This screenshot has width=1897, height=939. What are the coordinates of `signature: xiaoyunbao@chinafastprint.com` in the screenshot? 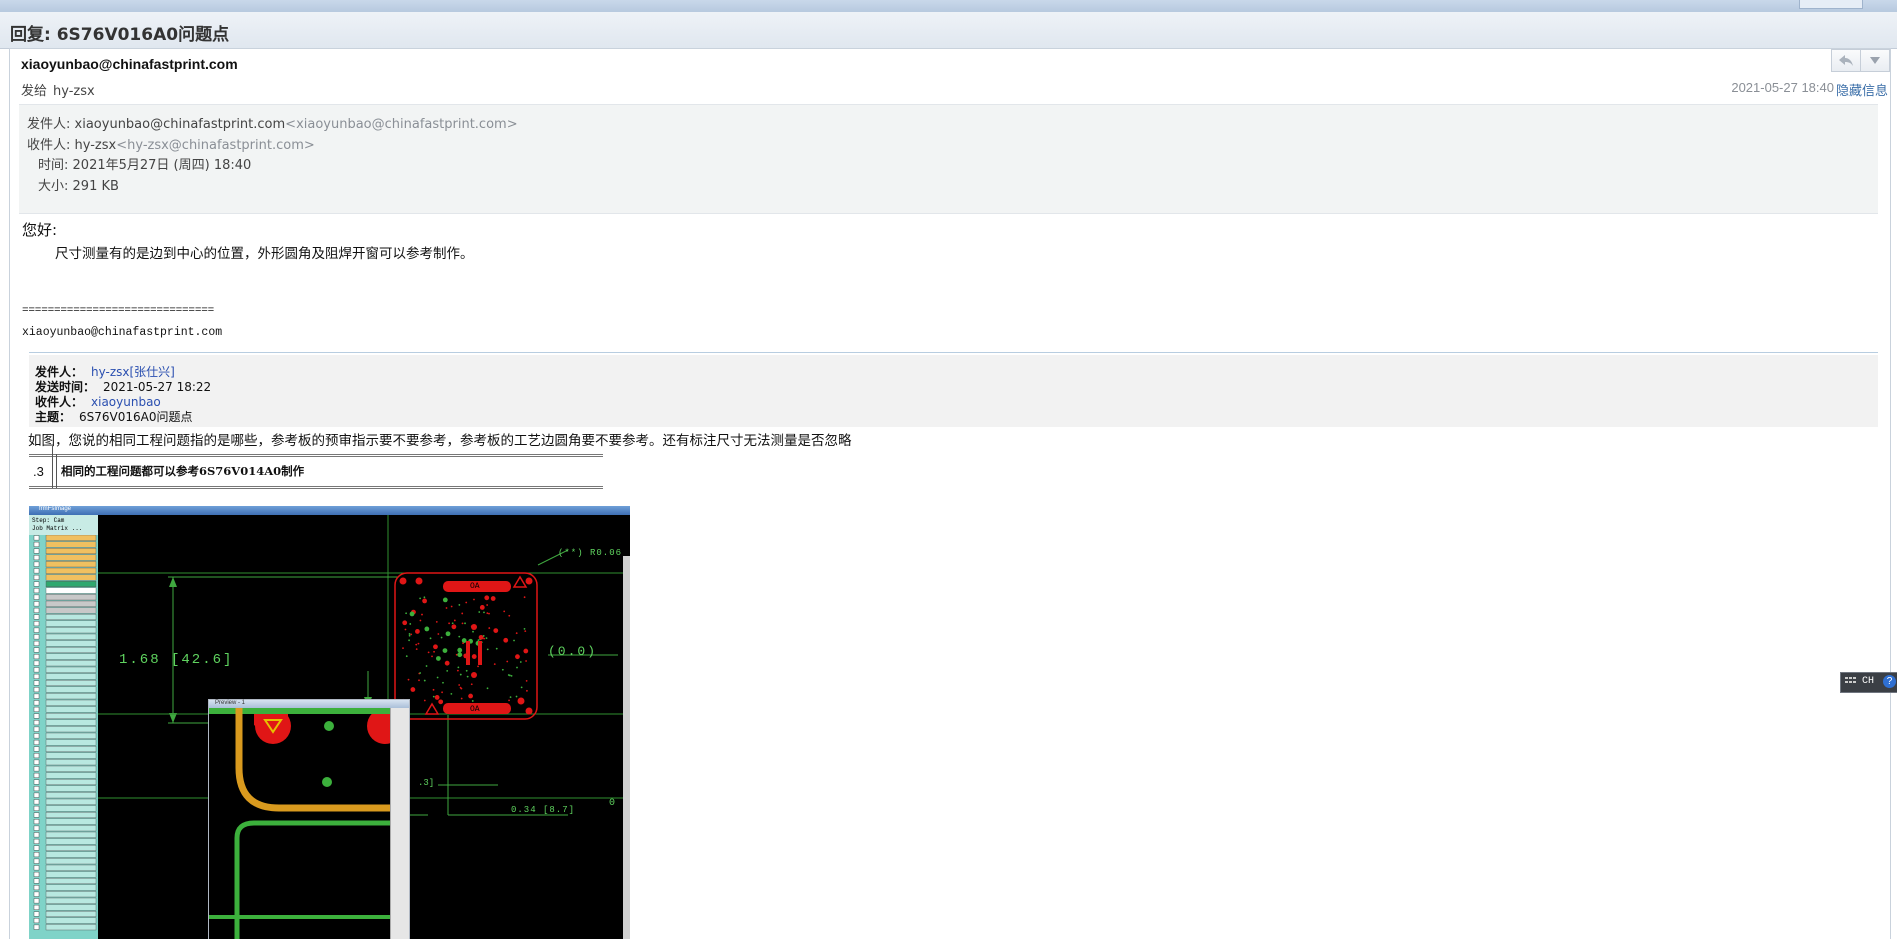 It's located at (122, 332).